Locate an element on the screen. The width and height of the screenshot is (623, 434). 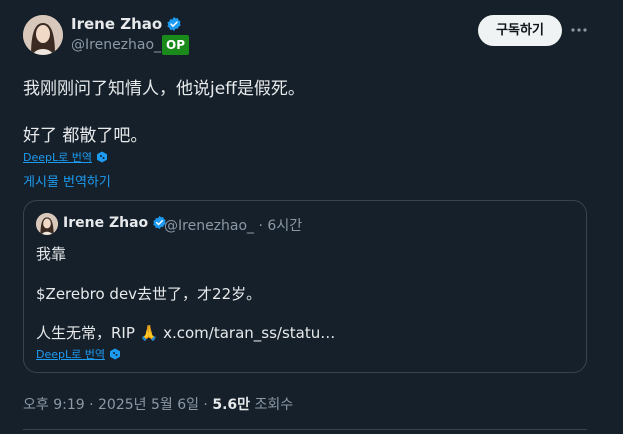
quote-text-line-3-text: 人生无常，RIP 🙏 is located at coordinates (100, 333).